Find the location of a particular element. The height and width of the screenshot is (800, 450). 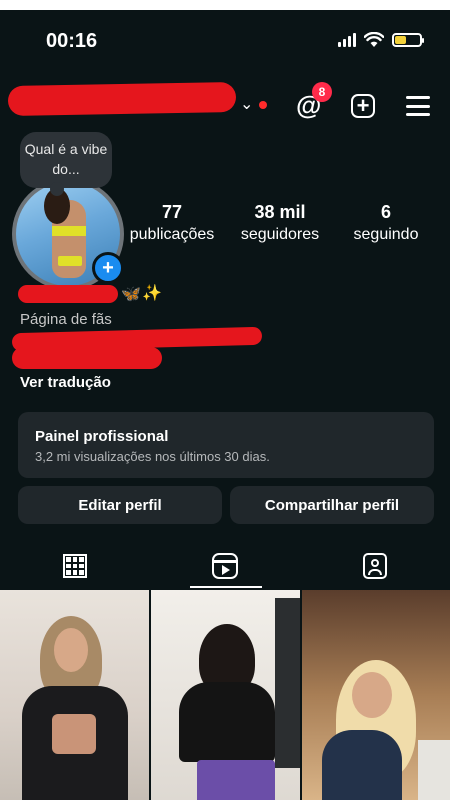

sparkles-emoji: ✨ is located at coordinates (152, 293).